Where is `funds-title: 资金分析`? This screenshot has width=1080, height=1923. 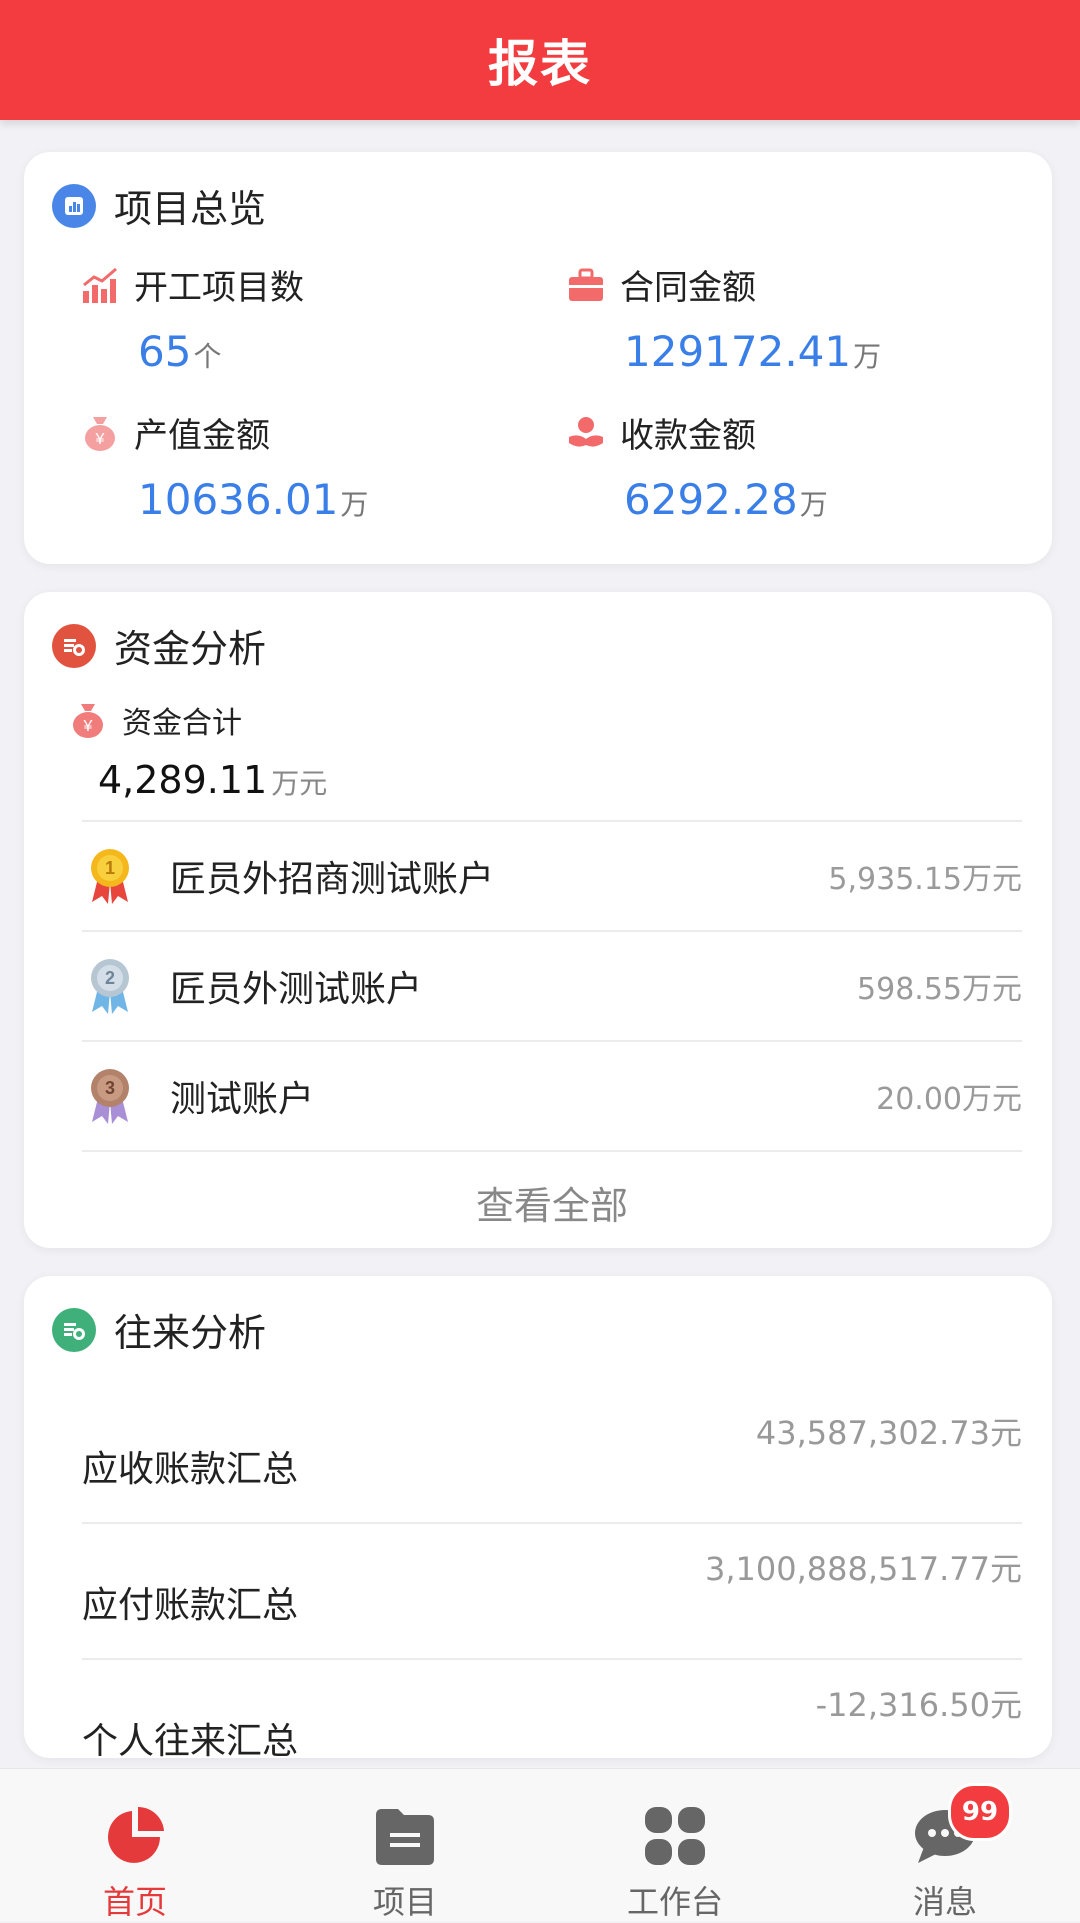
funds-title: 资金分析 is located at coordinates (190, 649).